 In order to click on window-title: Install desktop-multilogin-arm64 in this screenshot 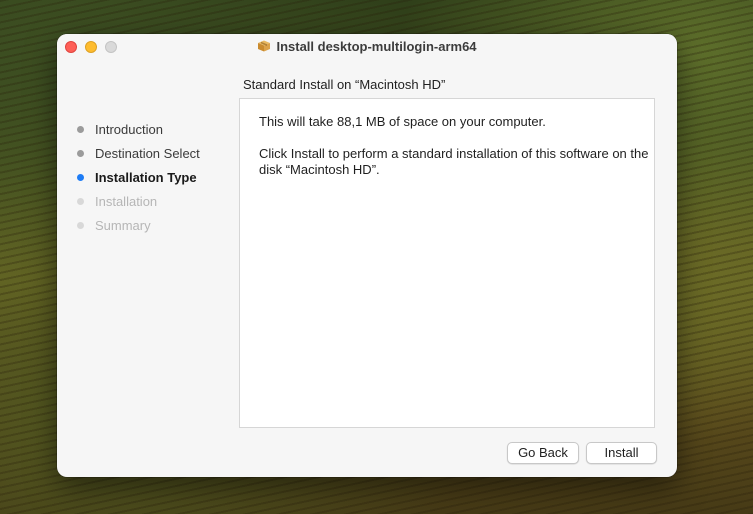, I will do `click(367, 46)`.